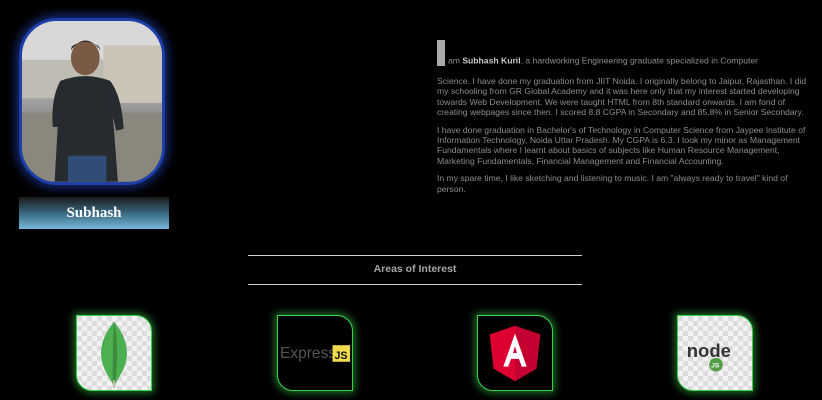 The height and width of the screenshot is (400, 822). I want to click on intro-name: Subhash Kuril, so click(491, 60).